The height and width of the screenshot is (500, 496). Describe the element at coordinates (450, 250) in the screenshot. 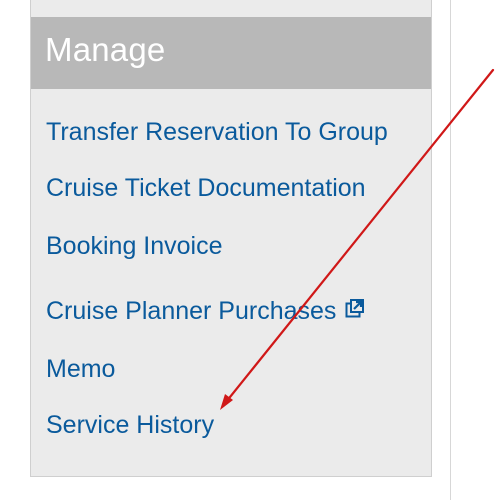

I see `content-divider` at that location.